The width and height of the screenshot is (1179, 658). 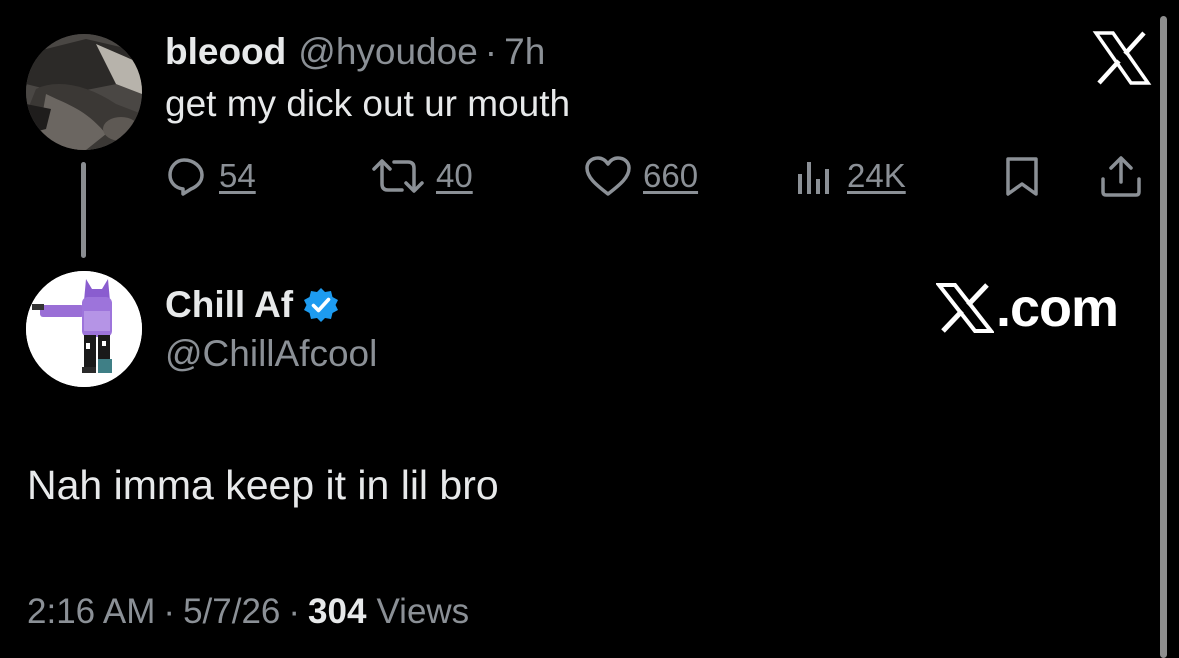 What do you see at coordinates (237, 176) in the screenshot?
I see `reply-count: 54` at bounding box center [237, 176].